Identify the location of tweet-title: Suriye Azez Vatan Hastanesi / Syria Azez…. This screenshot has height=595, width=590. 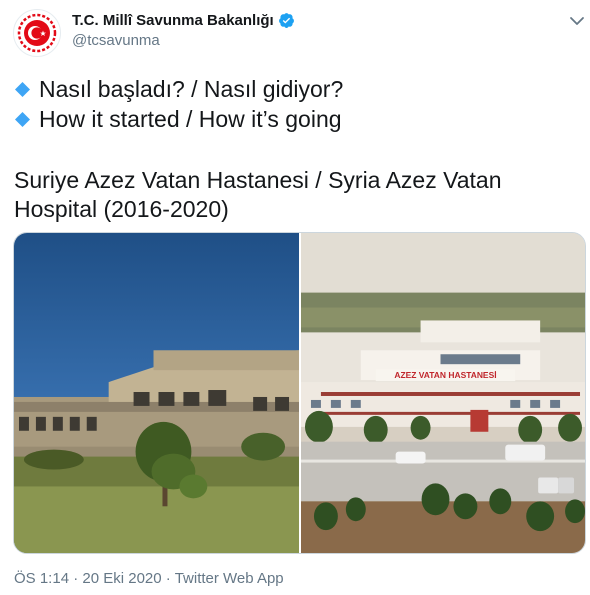
(258, 194).